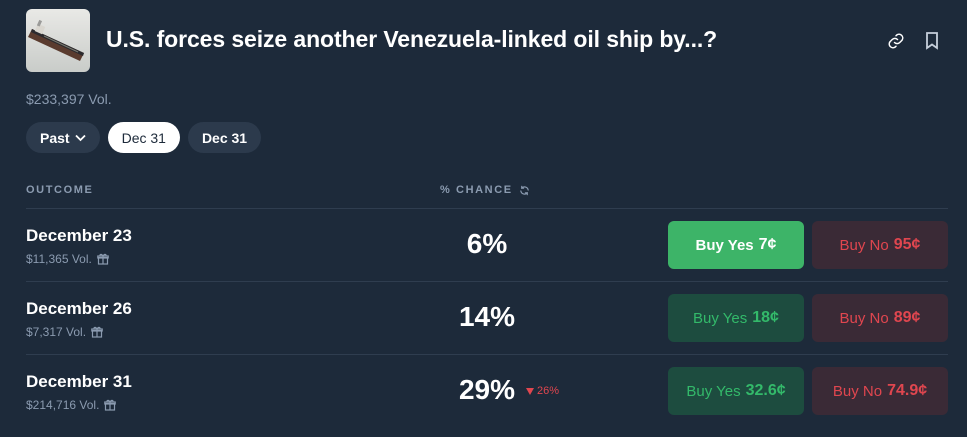 Image resolution: width=967 pixels, height=437 pixels. Describe the element at coordinates (524, 190) in the screenshot. I see `refresh-icon` at that location.